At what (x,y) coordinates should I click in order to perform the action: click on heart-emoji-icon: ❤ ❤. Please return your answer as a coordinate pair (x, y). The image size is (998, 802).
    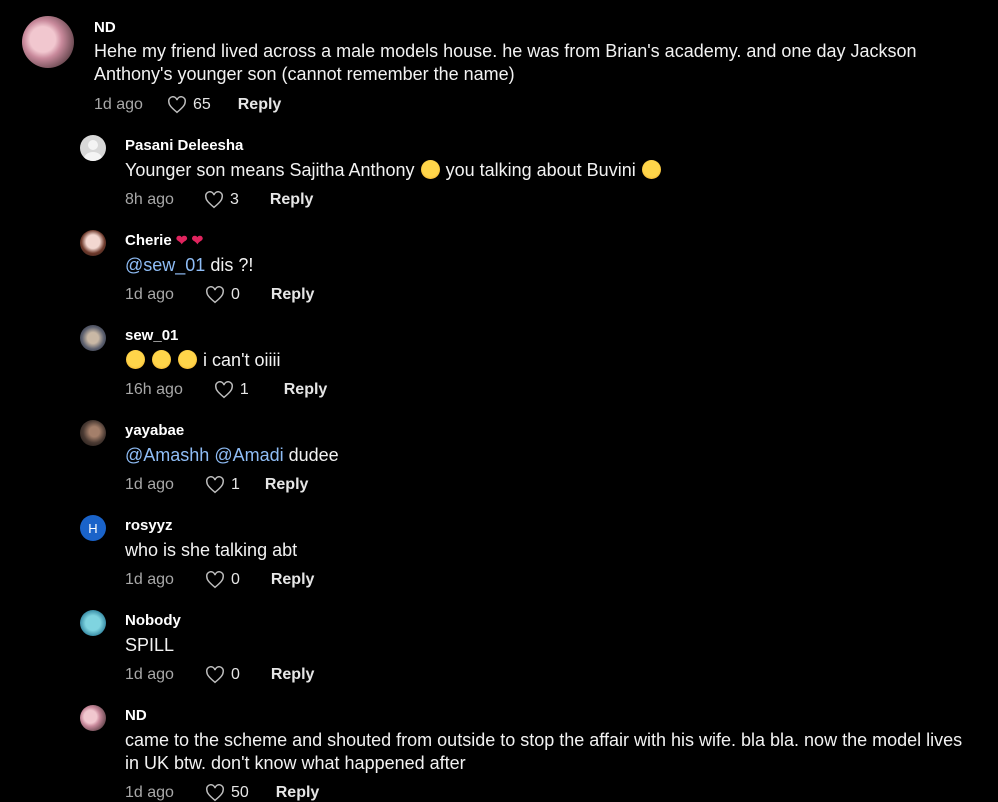
    Looking at the image, I should click on (189, 240).